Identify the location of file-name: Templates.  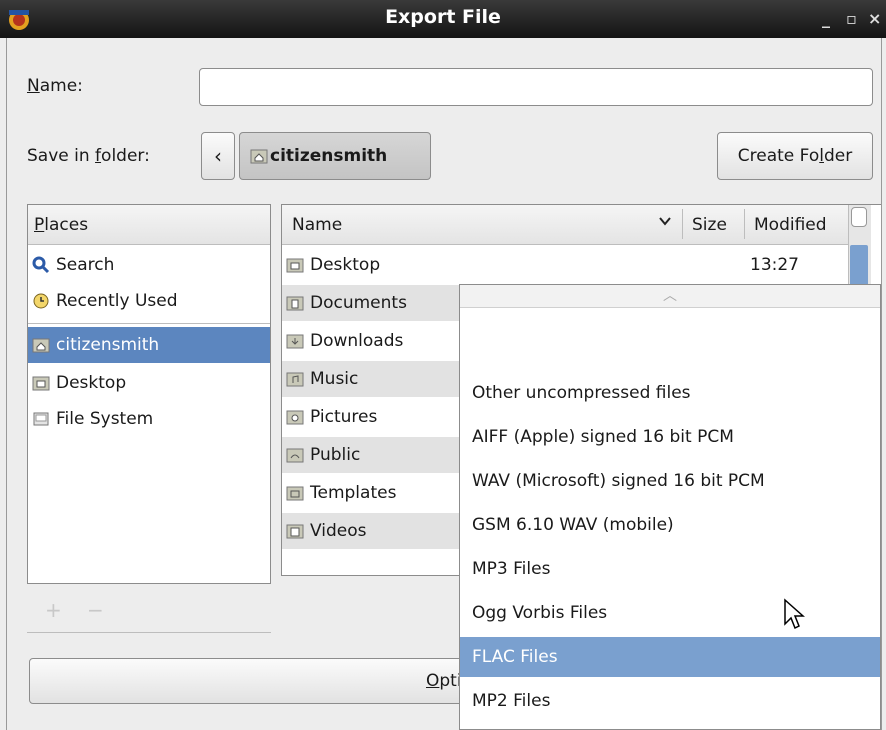
(353, 493).